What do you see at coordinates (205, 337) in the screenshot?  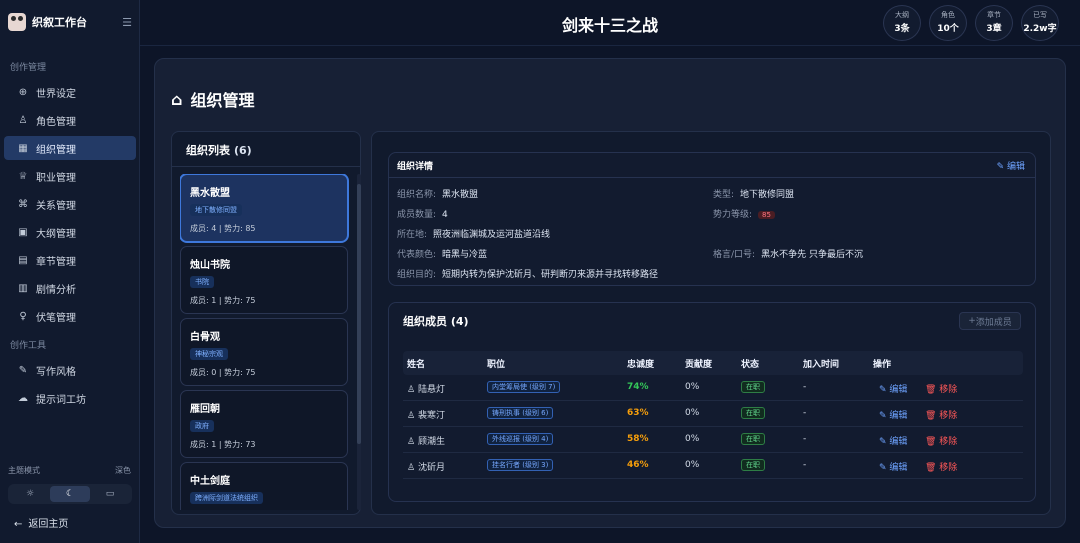 I see `org-name: 白骨观` at bounding box center [205, 337].